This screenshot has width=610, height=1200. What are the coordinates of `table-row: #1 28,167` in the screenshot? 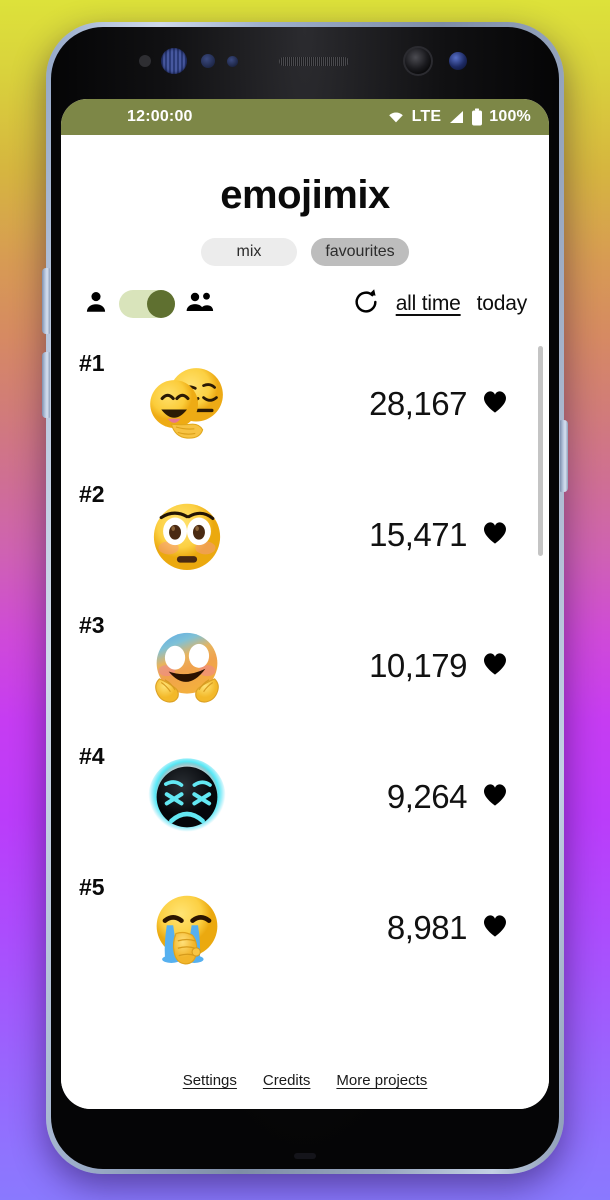 It's located at (305, 403).